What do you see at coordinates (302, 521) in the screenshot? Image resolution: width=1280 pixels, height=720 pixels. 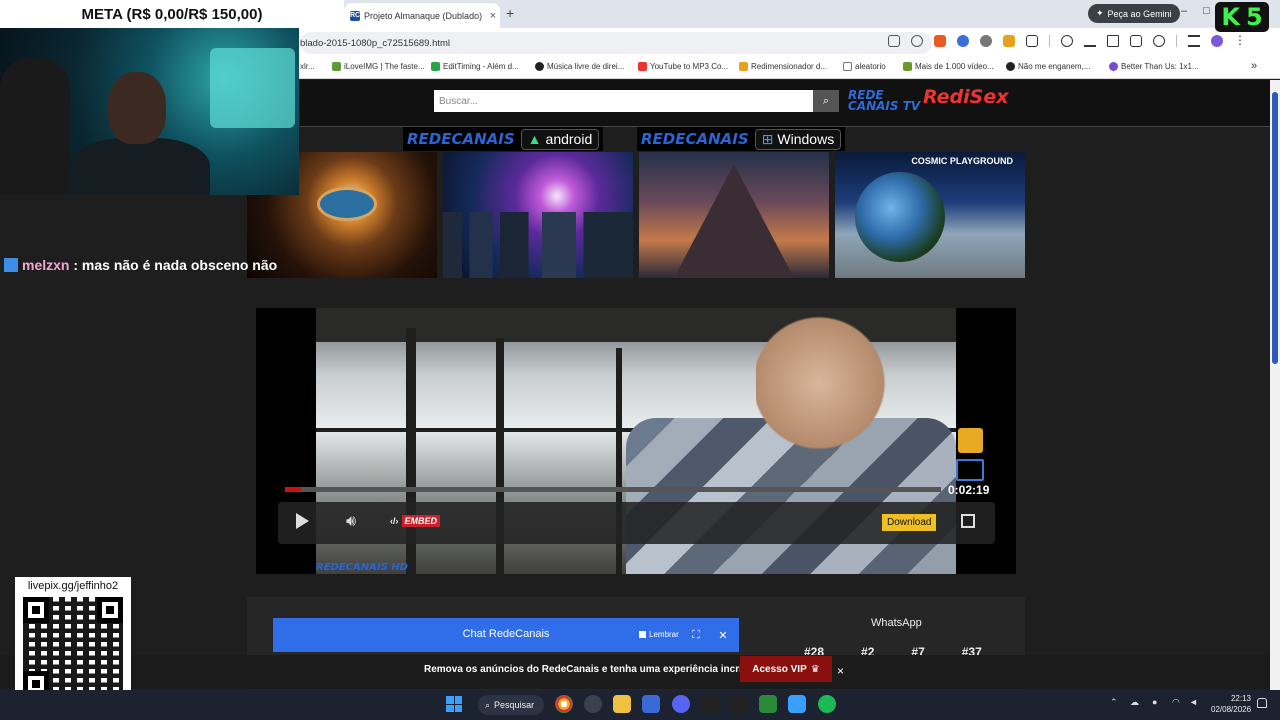 I see `play-button` at bounding box center [302, 521].